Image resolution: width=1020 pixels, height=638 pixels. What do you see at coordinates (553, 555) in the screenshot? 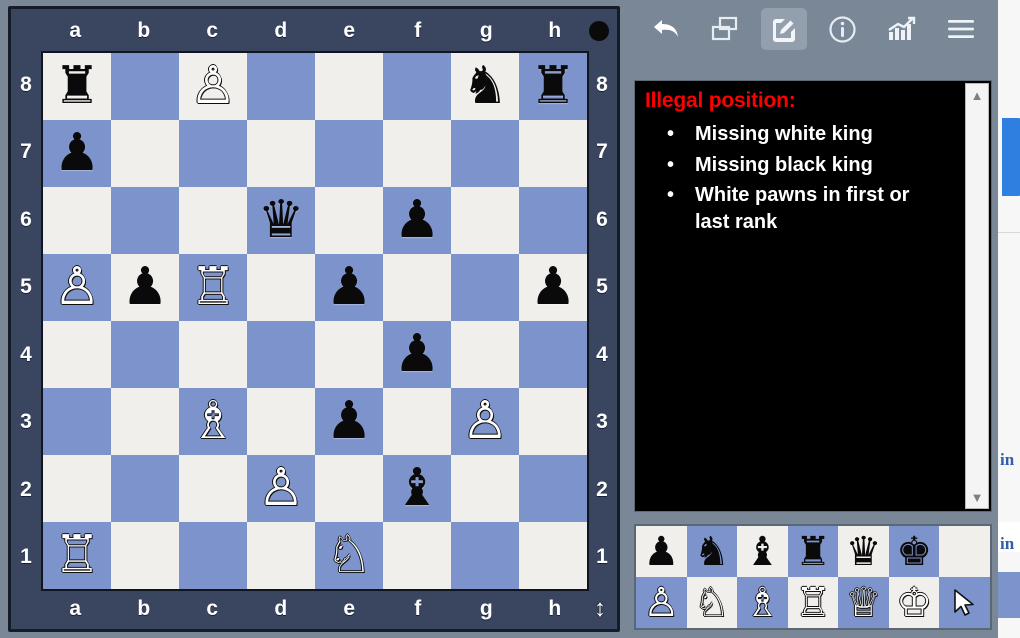
I see `square-h1` at bounding box center [553, 555].